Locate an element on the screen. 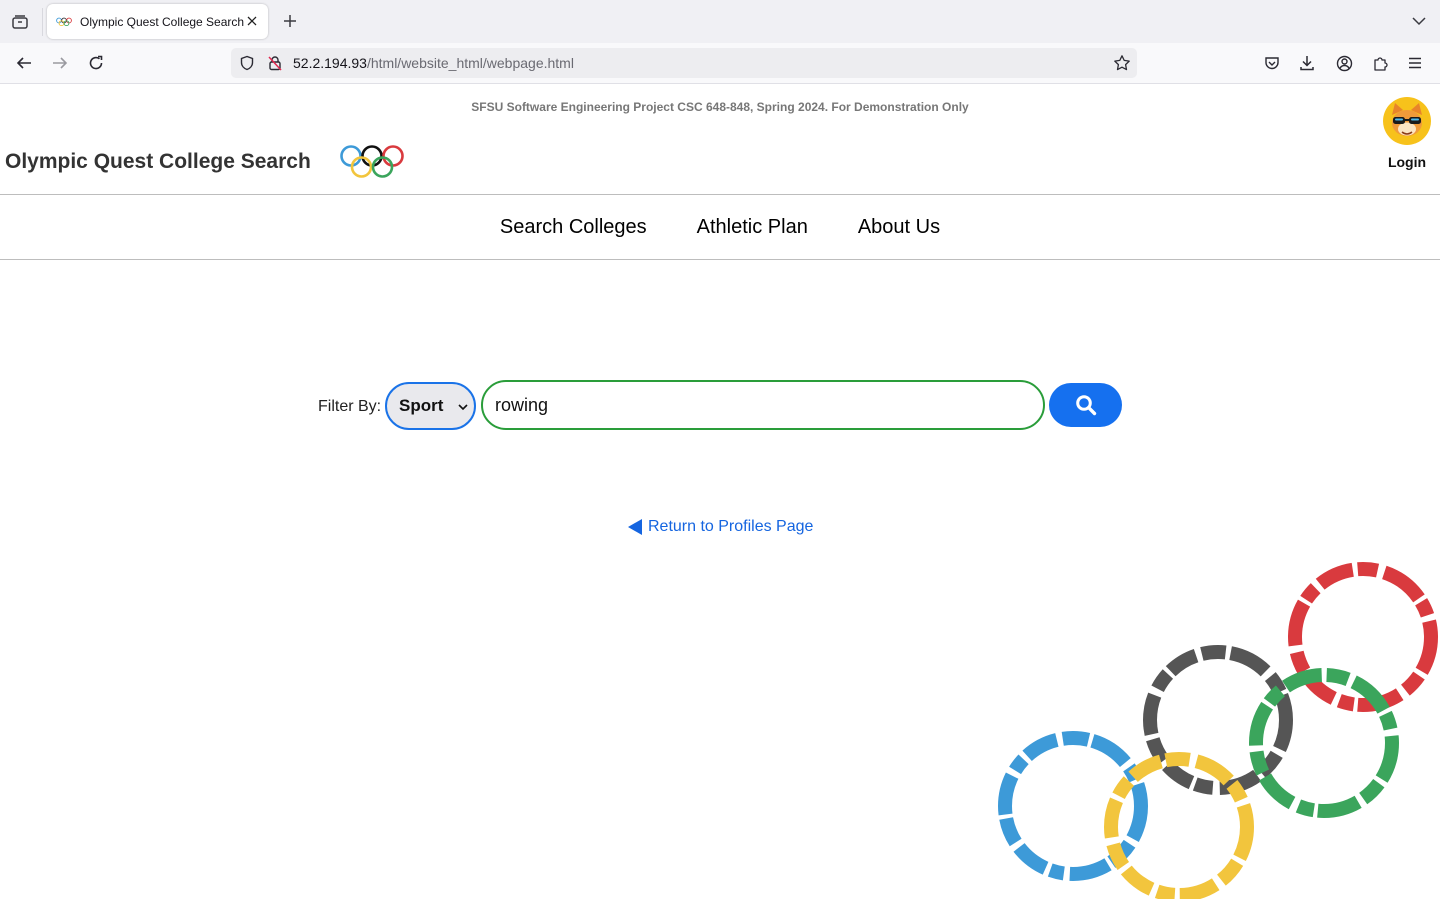 This screenshot has height=899, width=1440. filter-by-label: Filter By: is located at coordinates (350, 406).